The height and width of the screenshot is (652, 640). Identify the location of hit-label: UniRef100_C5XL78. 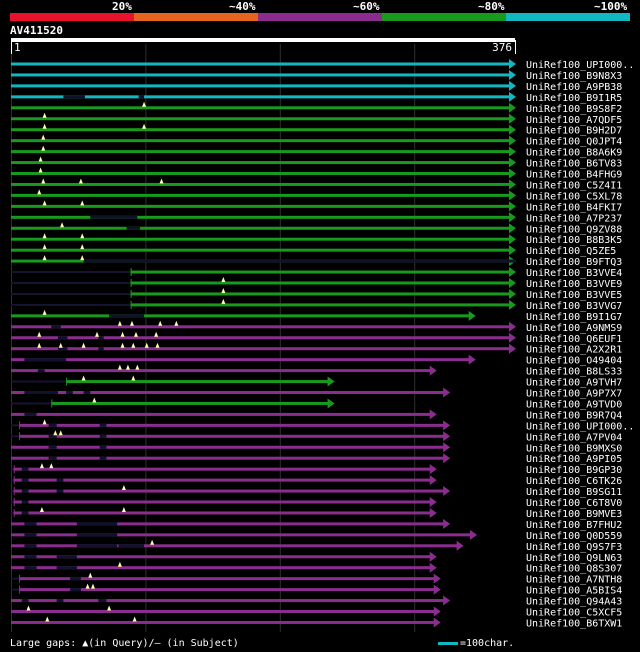
(574, 196).